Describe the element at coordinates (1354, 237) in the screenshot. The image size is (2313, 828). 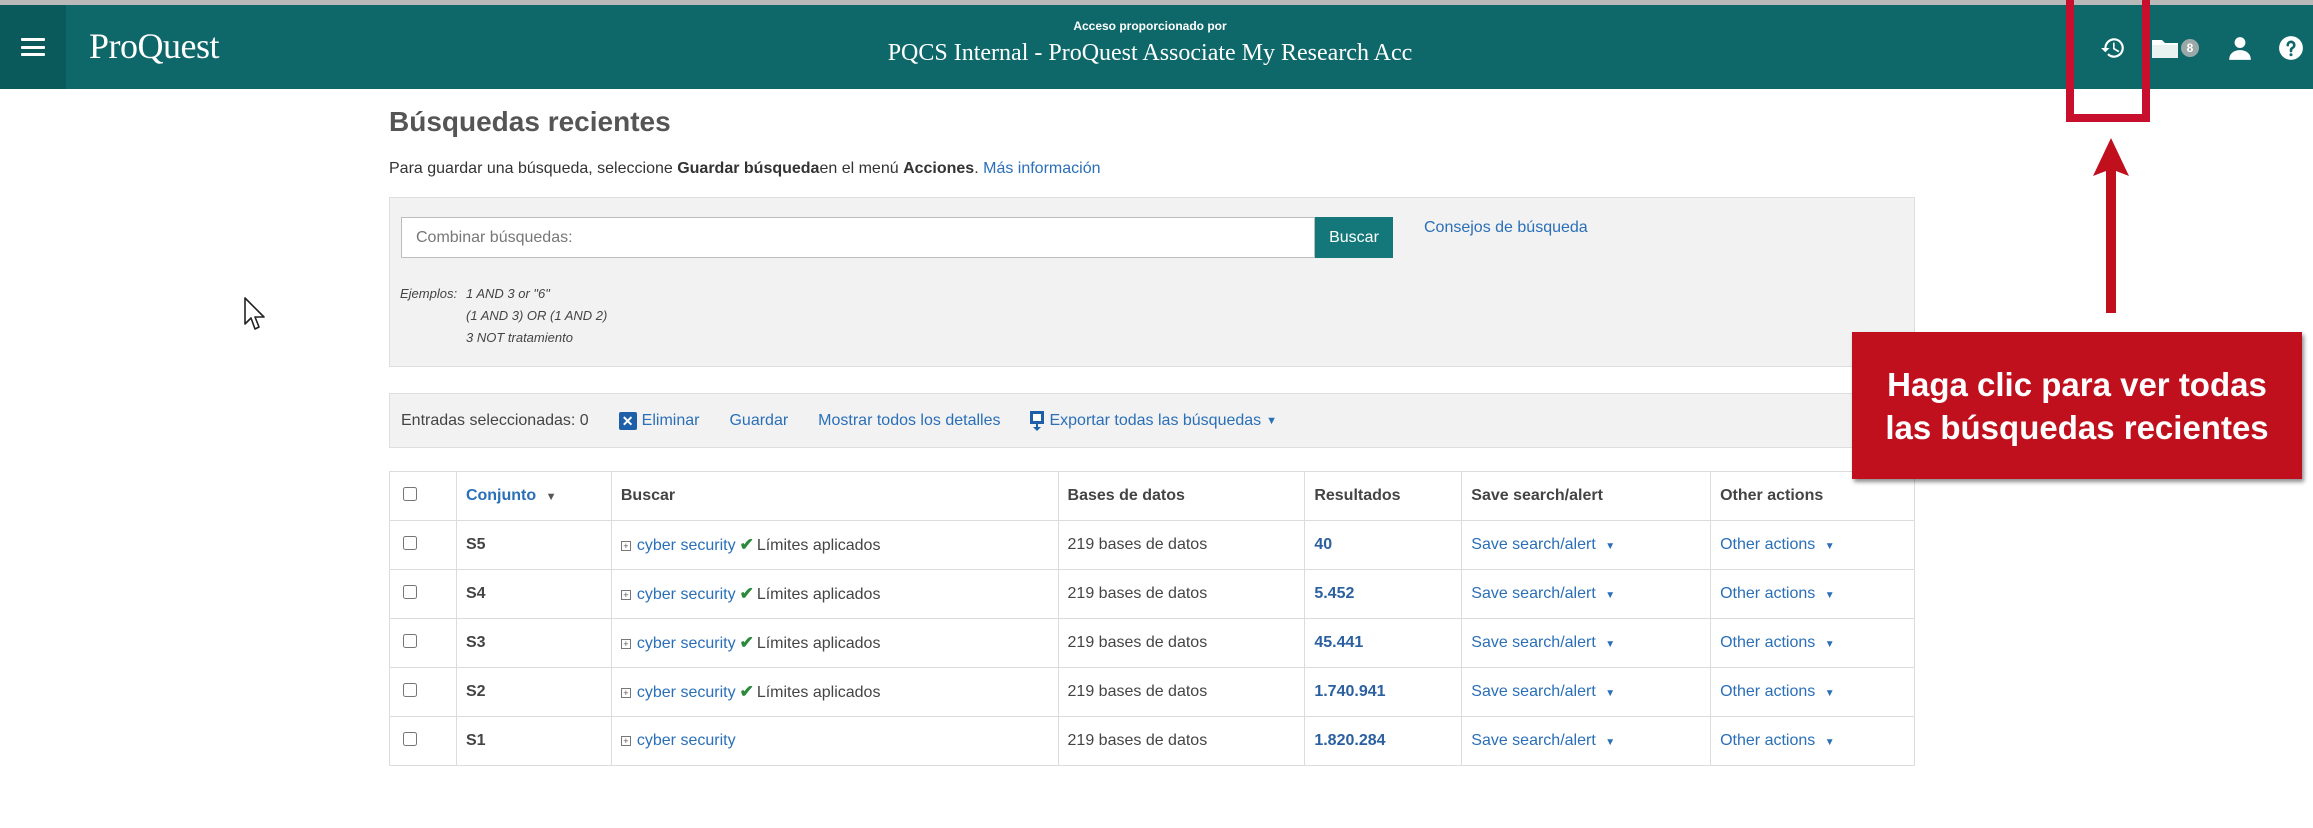
I see `search-button: Buscar` at that location.